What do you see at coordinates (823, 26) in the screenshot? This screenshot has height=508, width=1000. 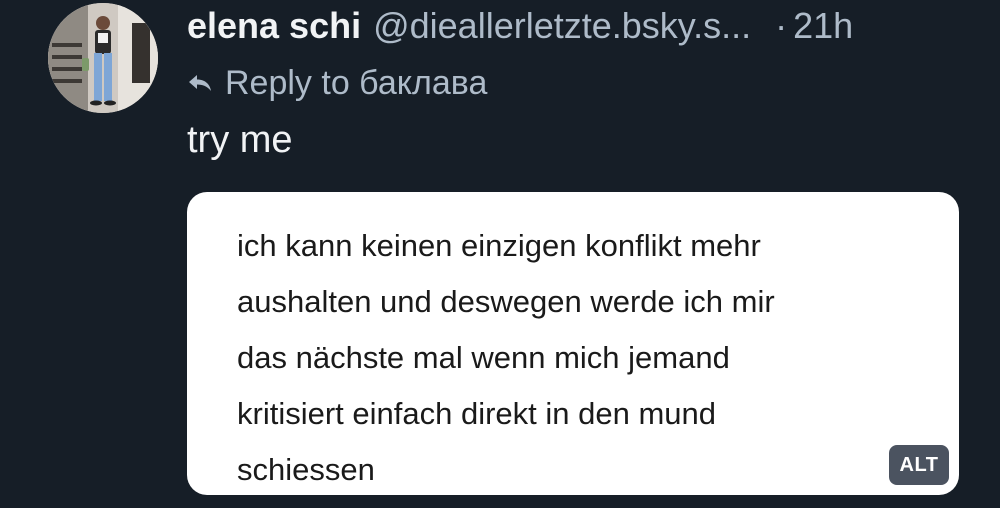 I see `post-timestamp: 21h` at bounding box center [823, 26].